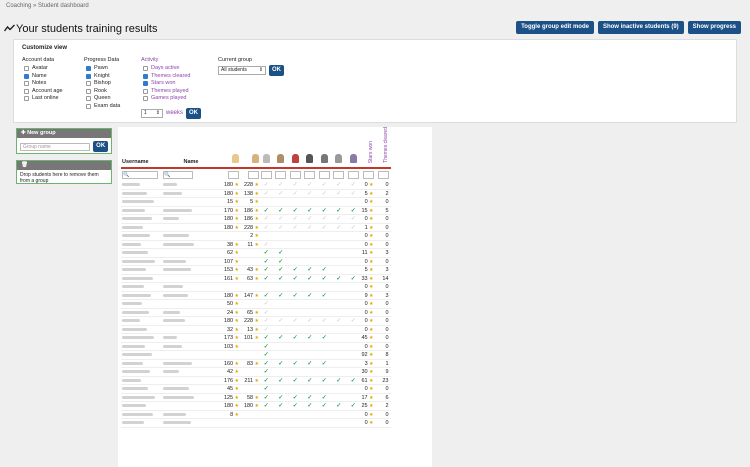  What do you see at coordinates (256, 398) in the screenshot?
I see `table-row: 125 ★ 58 ★ ✓ ✓ ✓ ✓ ✓ 17 ★ 6` at bounding box center [256, 398].